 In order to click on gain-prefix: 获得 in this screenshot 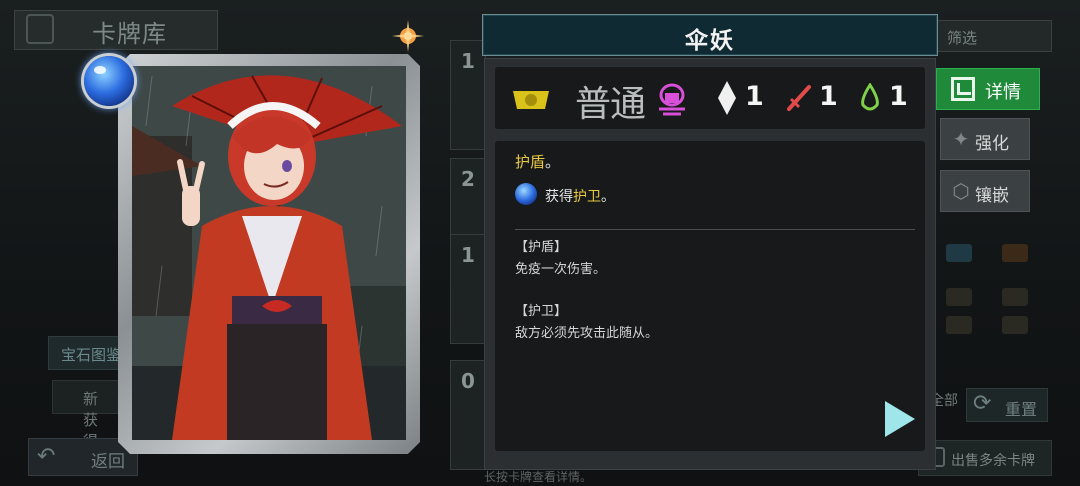, I will do `click(559, 197)`.